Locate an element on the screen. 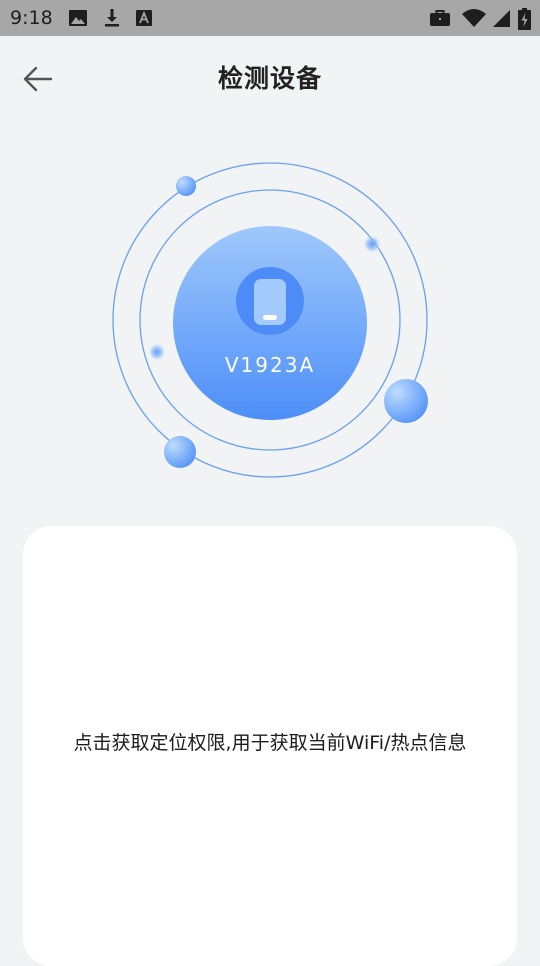 This screenshot has width=540, height=966. font-icon is located at coordinates (144, 18).